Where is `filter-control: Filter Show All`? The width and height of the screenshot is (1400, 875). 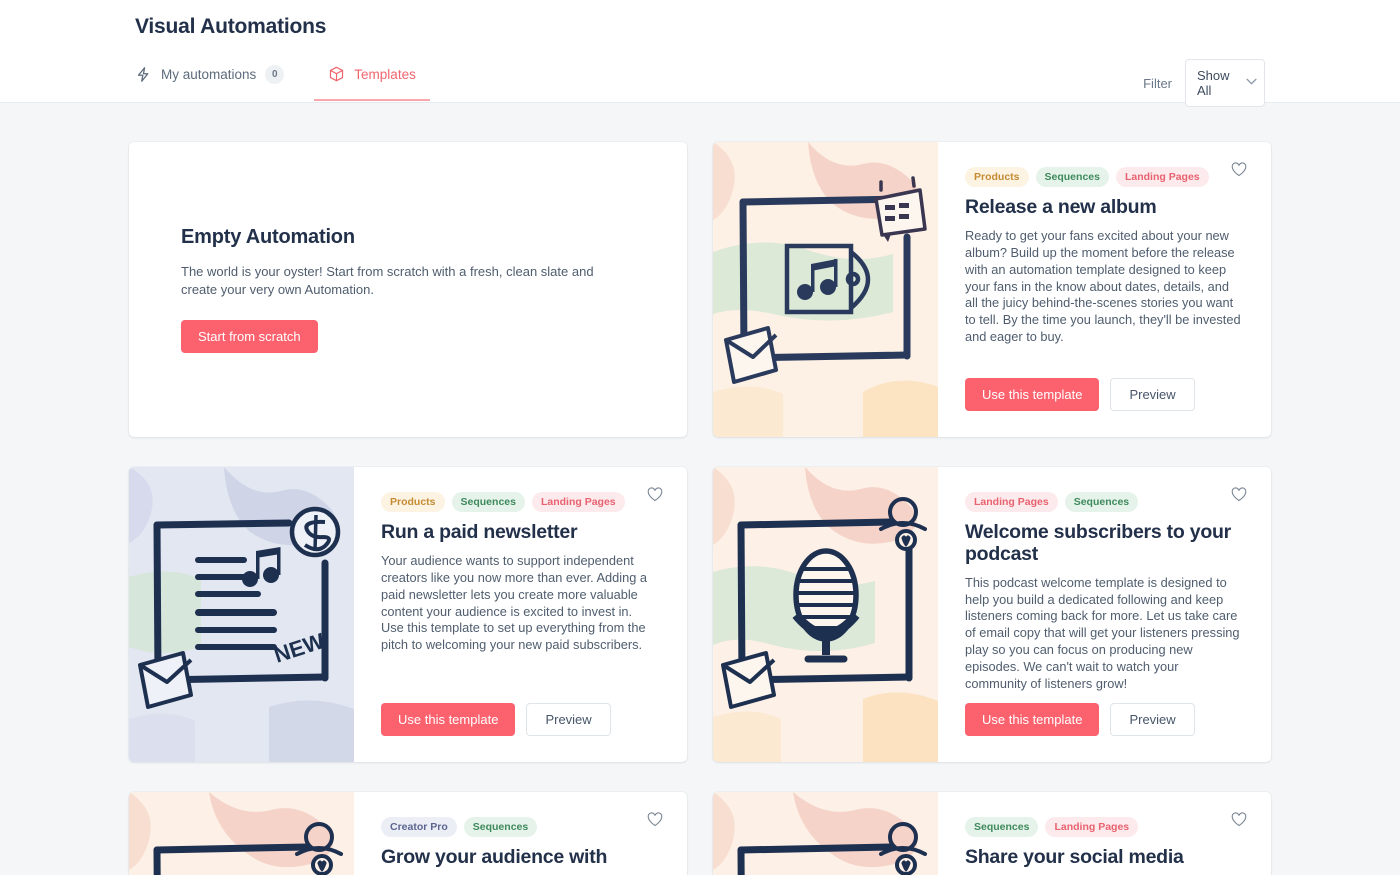
filter-control: Filter Show All is located at coordinates (1204, 83).